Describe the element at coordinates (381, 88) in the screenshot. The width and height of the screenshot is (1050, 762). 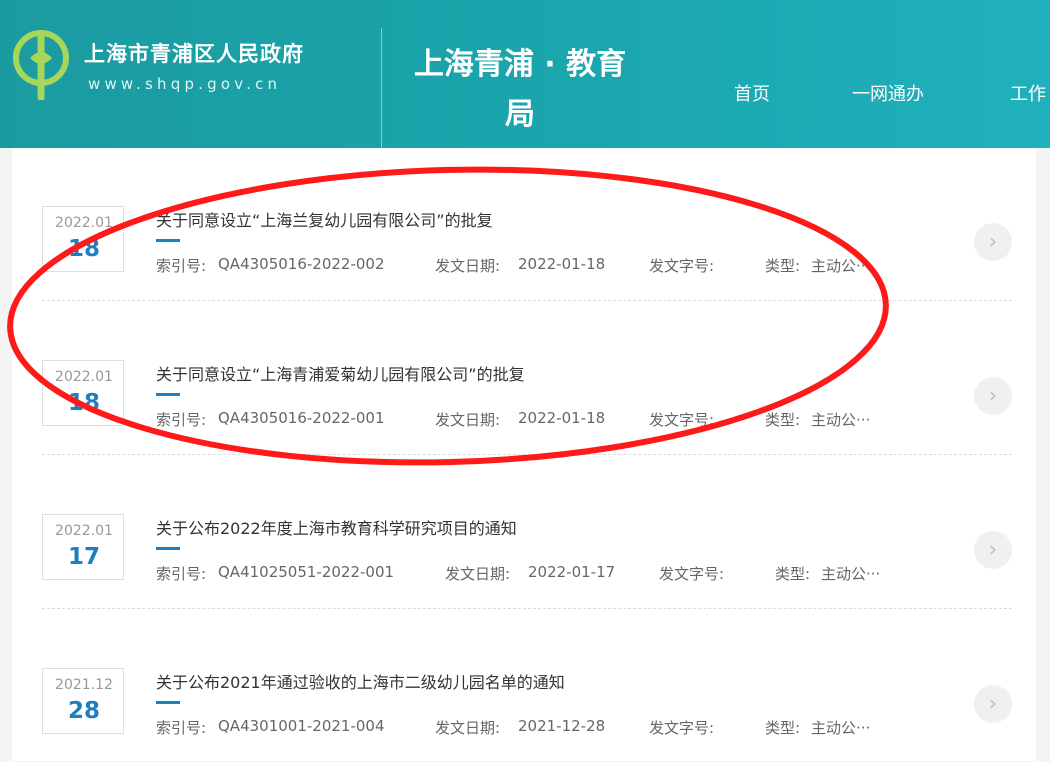
I see `header-divider` at that location.